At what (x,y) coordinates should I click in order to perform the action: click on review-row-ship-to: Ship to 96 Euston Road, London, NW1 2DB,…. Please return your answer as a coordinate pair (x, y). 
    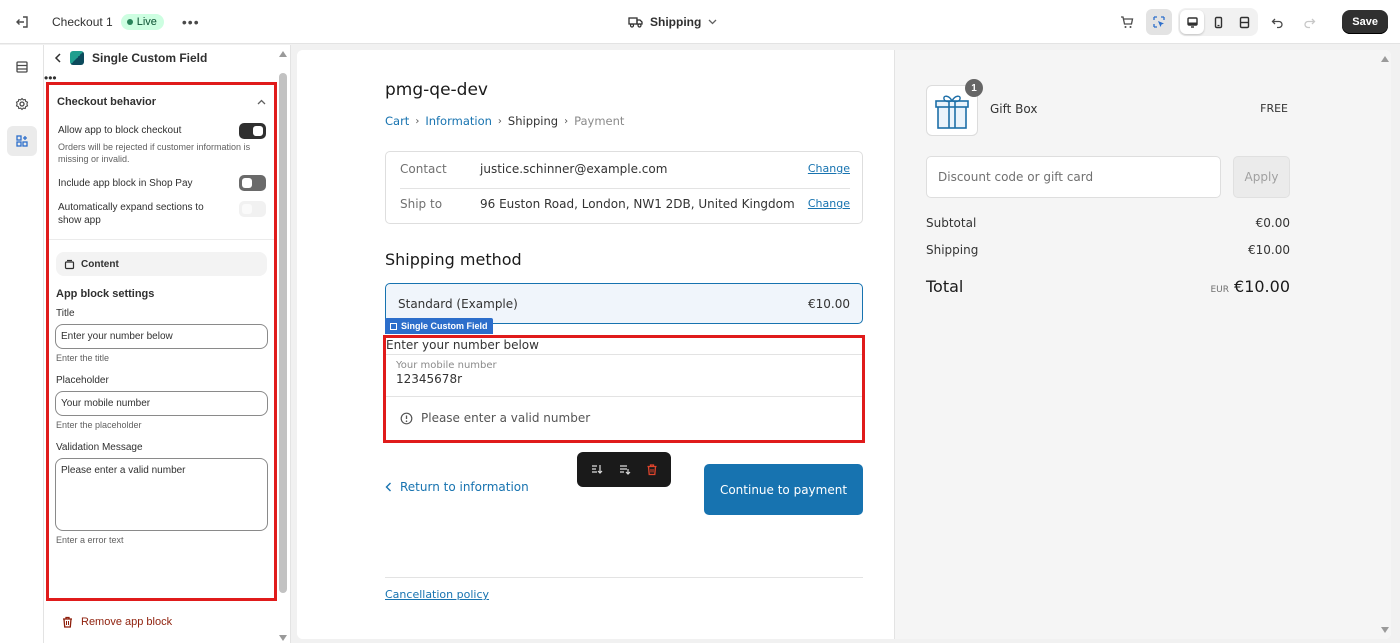
    Looking at the image, I should click on (625, 204).